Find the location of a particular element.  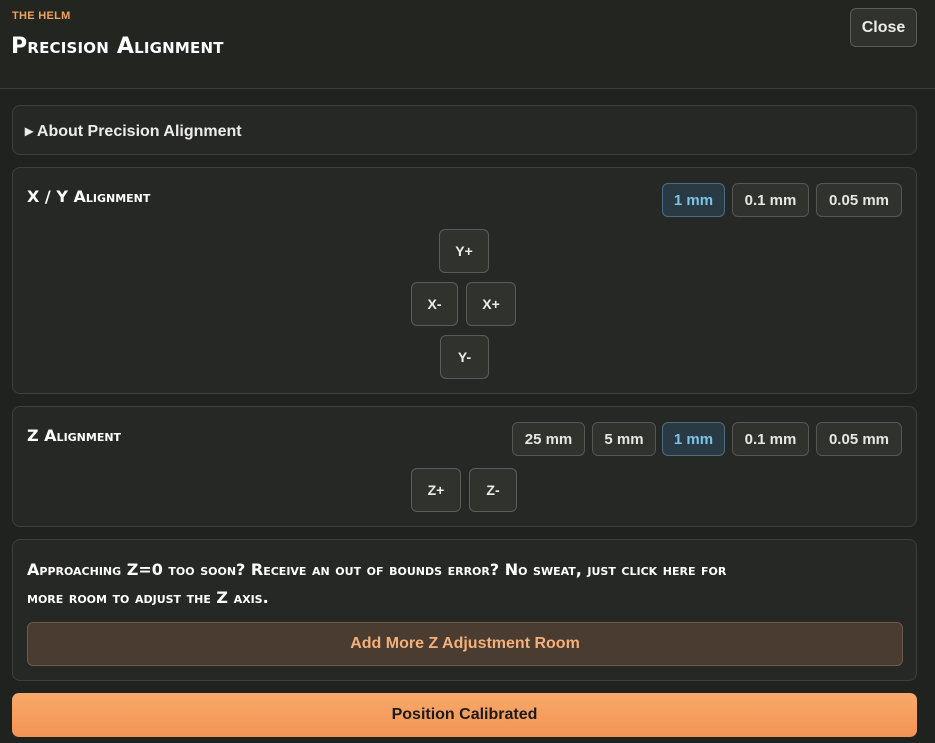

z-step-0.05mm: 0.05 mm is located at coordinates (859, 439).